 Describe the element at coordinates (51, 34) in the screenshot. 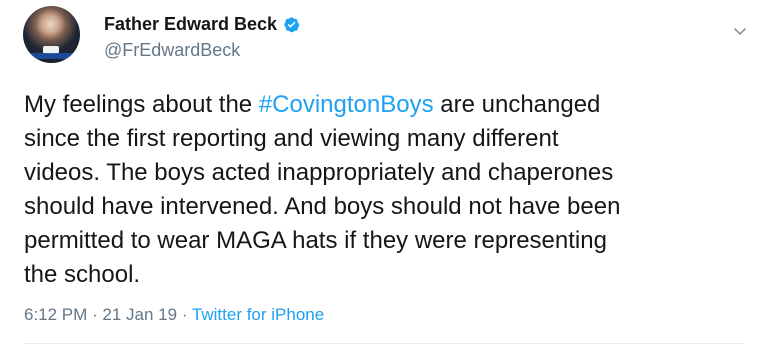

I see `avatar` at that location.